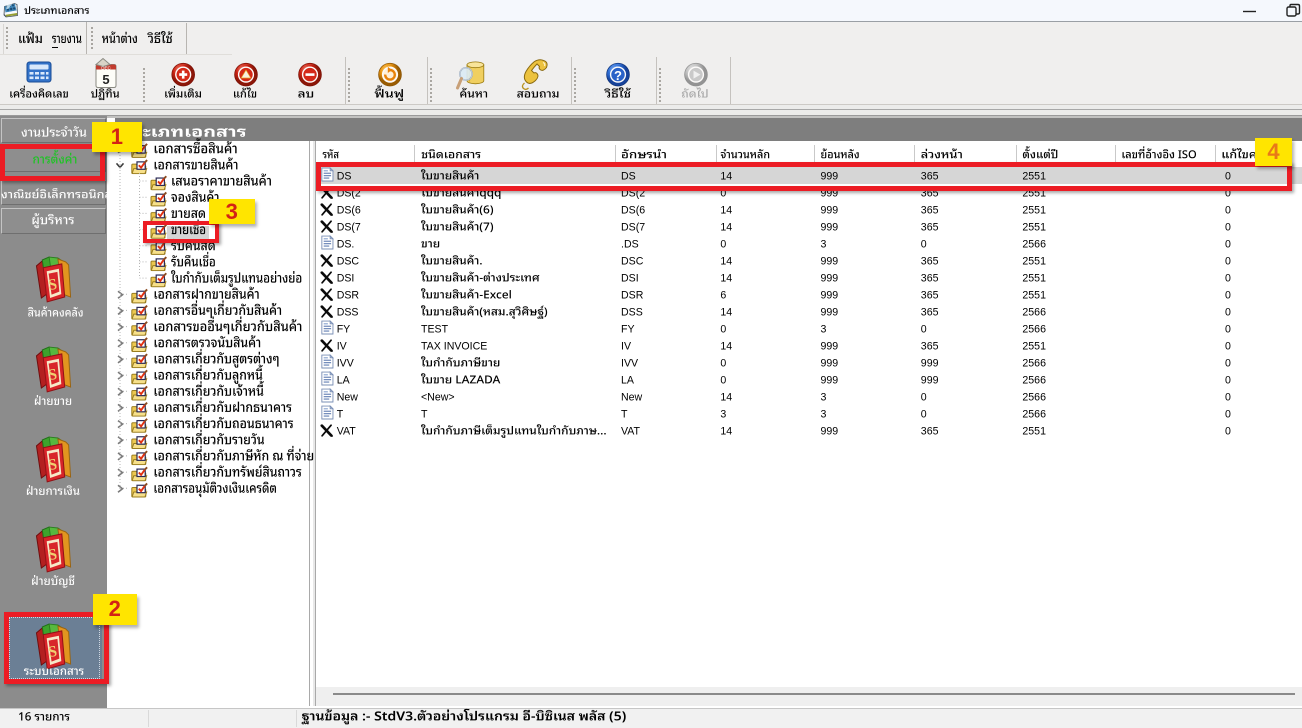 The image size is (1302, 728). I want to click on svg-text: TAX INVOICE, so click(454, 346).